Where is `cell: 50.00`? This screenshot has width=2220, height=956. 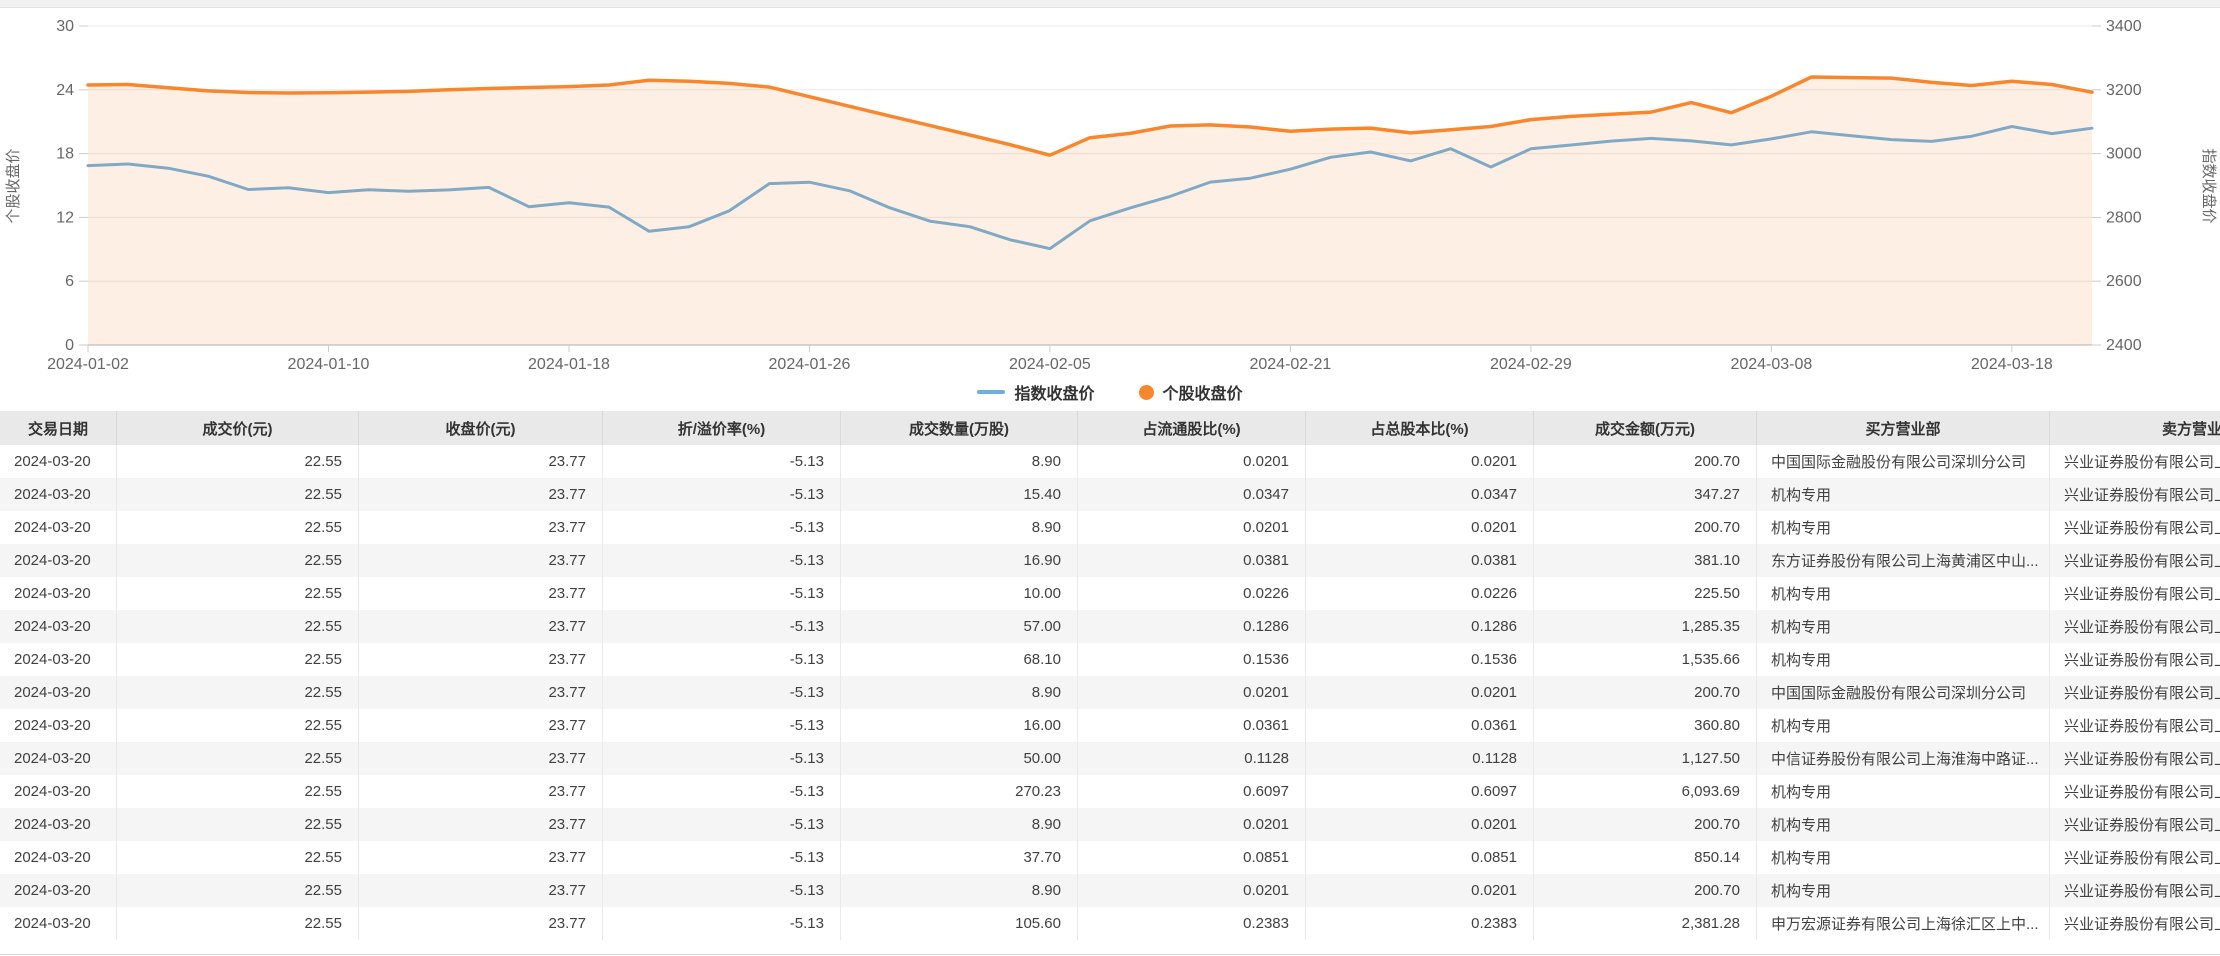 cell: 50.00 is located at coordinates (959, 758).